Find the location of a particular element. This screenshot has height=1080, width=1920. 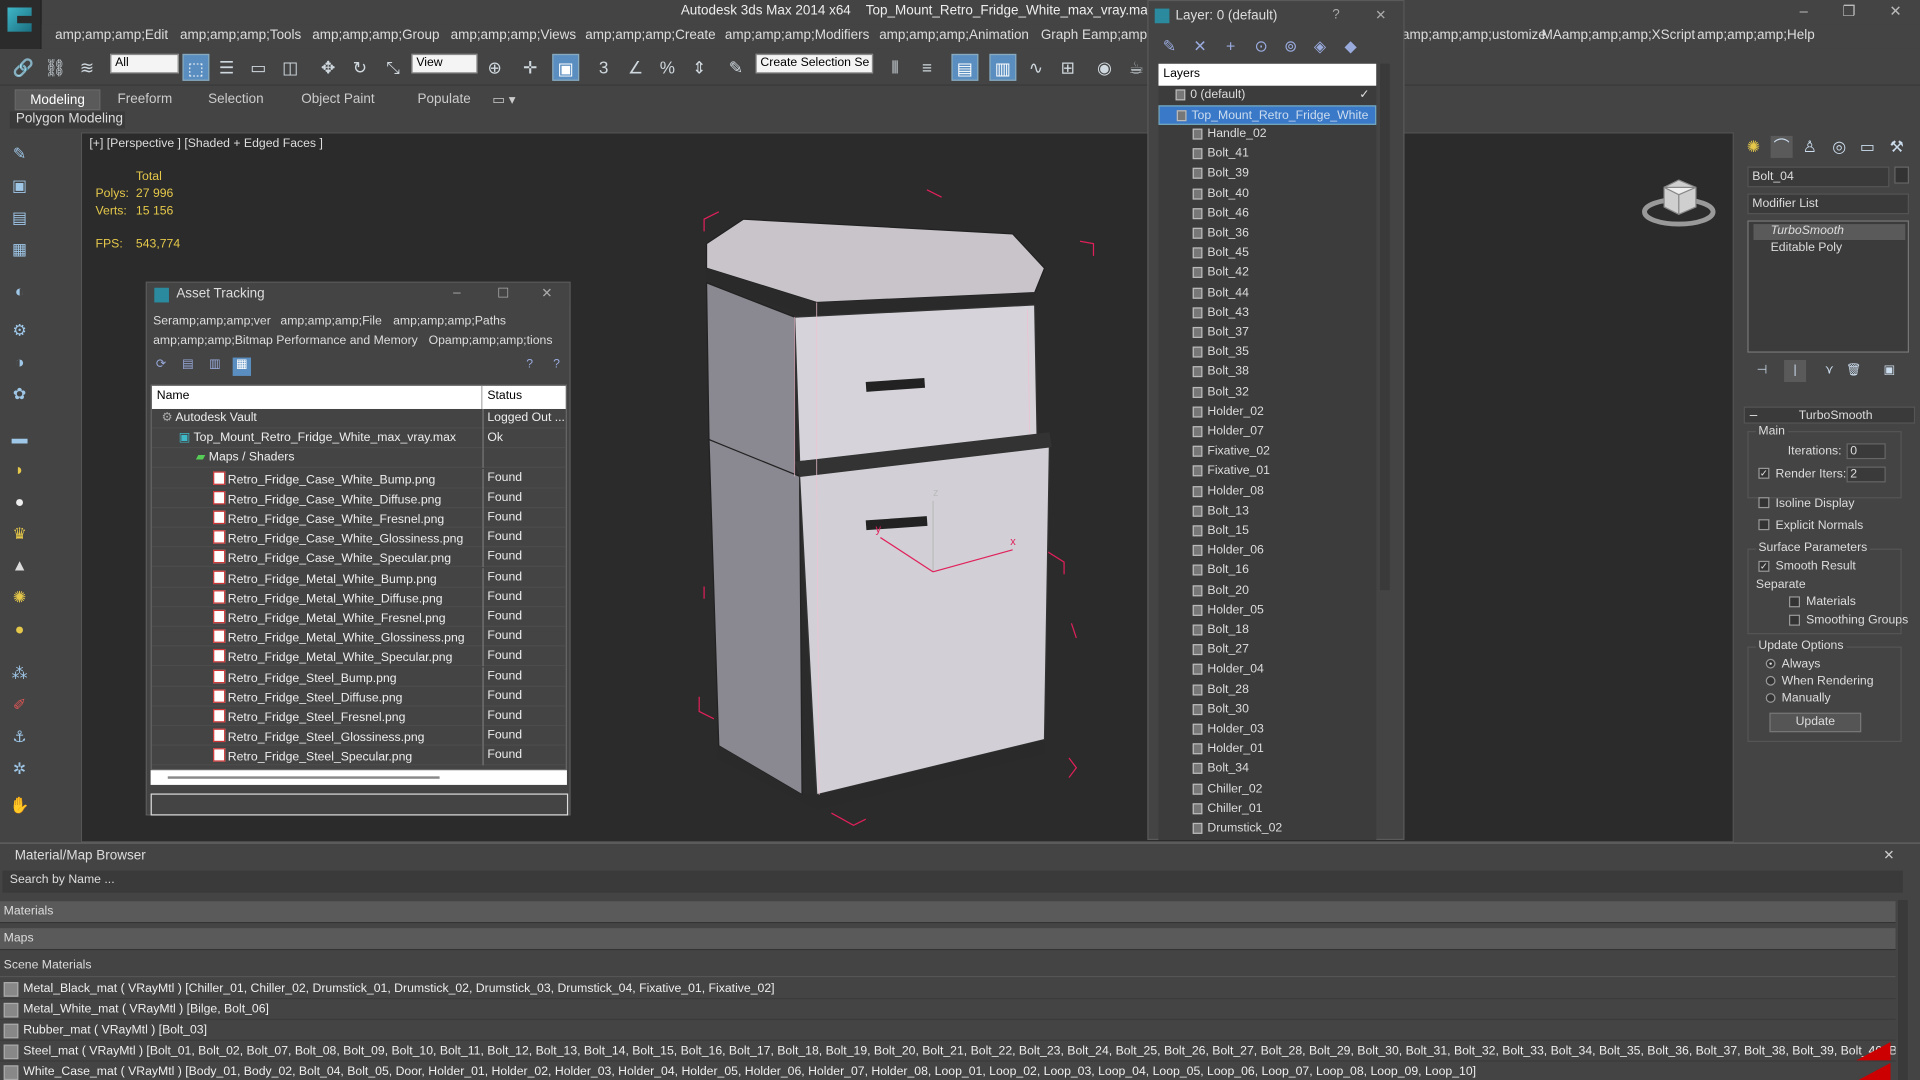

asset-row: Retro_Fridge_Case_White_Fresnel.png Found is located at coordinates (358, 518).